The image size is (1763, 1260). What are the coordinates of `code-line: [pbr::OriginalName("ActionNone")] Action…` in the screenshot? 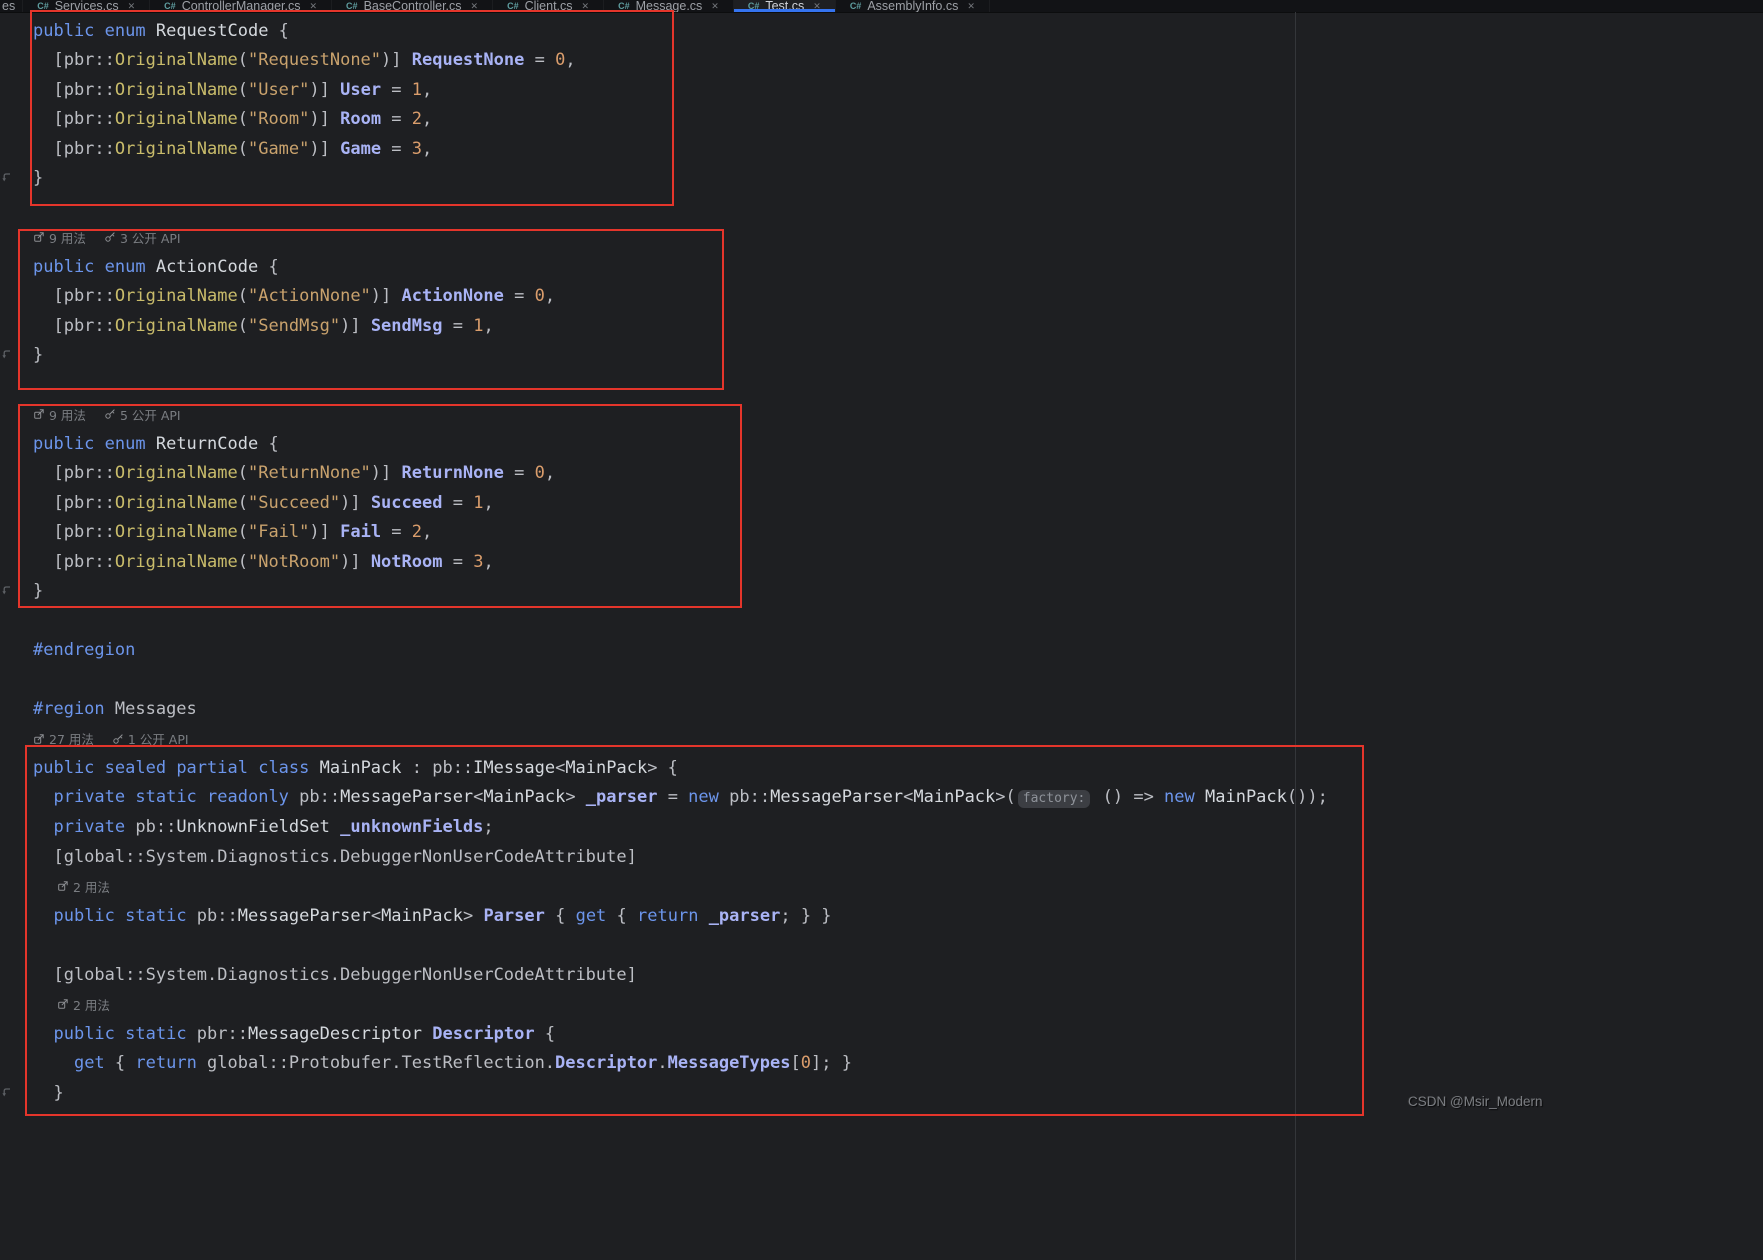 It's located at (881, 297).